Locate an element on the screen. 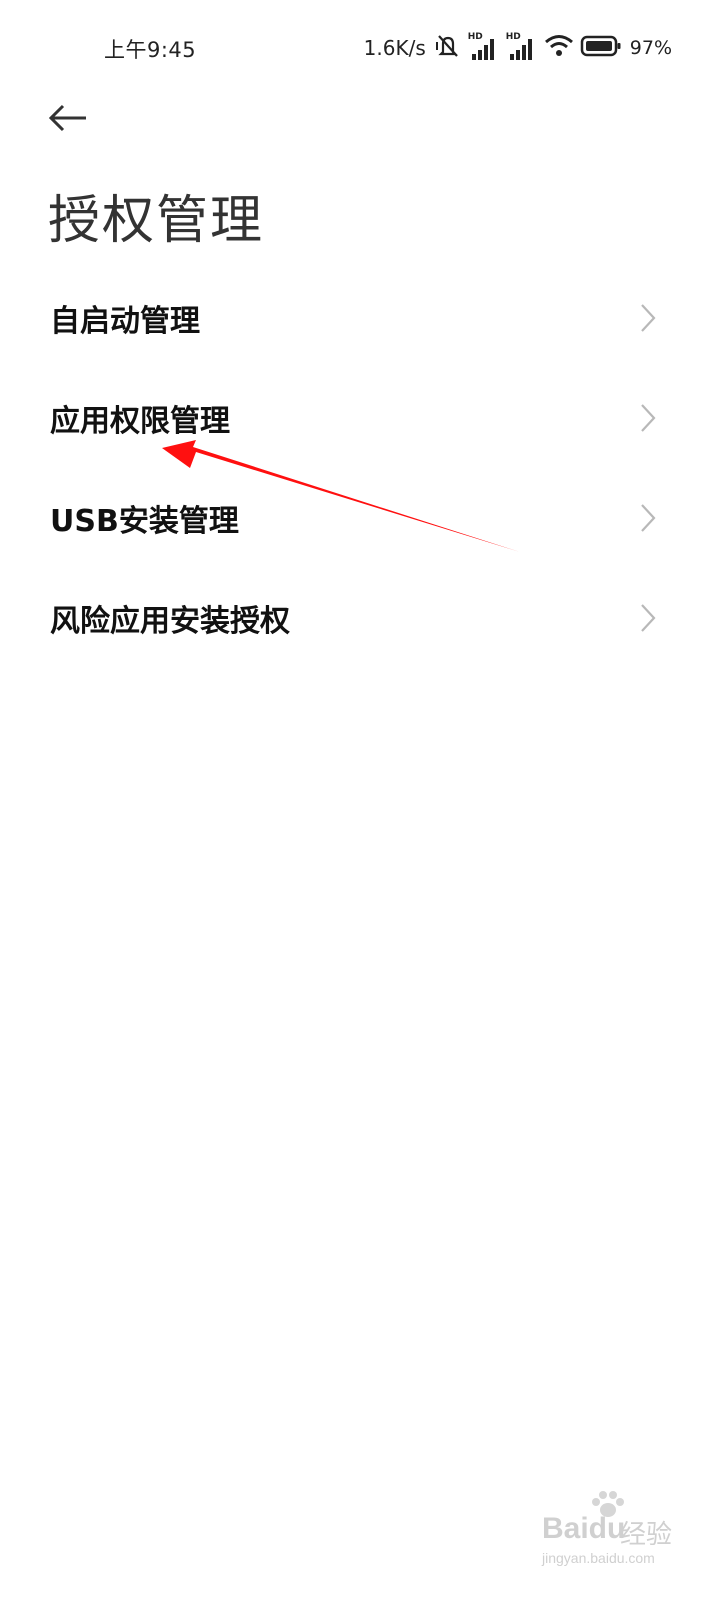 This screenshot has height=1600, width=720. page-title: 授权管理 is located at coordinates (156, 221).